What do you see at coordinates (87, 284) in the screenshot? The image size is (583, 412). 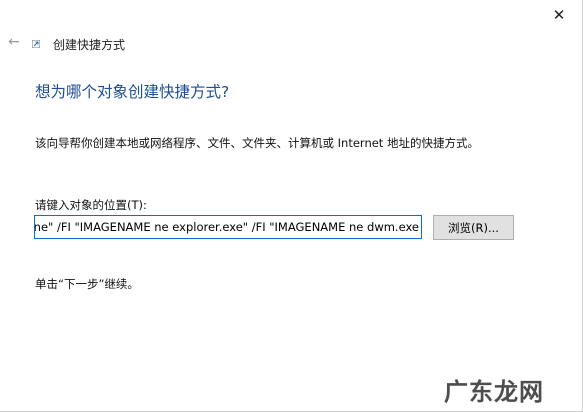 I see `next-step-hint: 单击“下一步”继续。` at bounding box center [87, 284].